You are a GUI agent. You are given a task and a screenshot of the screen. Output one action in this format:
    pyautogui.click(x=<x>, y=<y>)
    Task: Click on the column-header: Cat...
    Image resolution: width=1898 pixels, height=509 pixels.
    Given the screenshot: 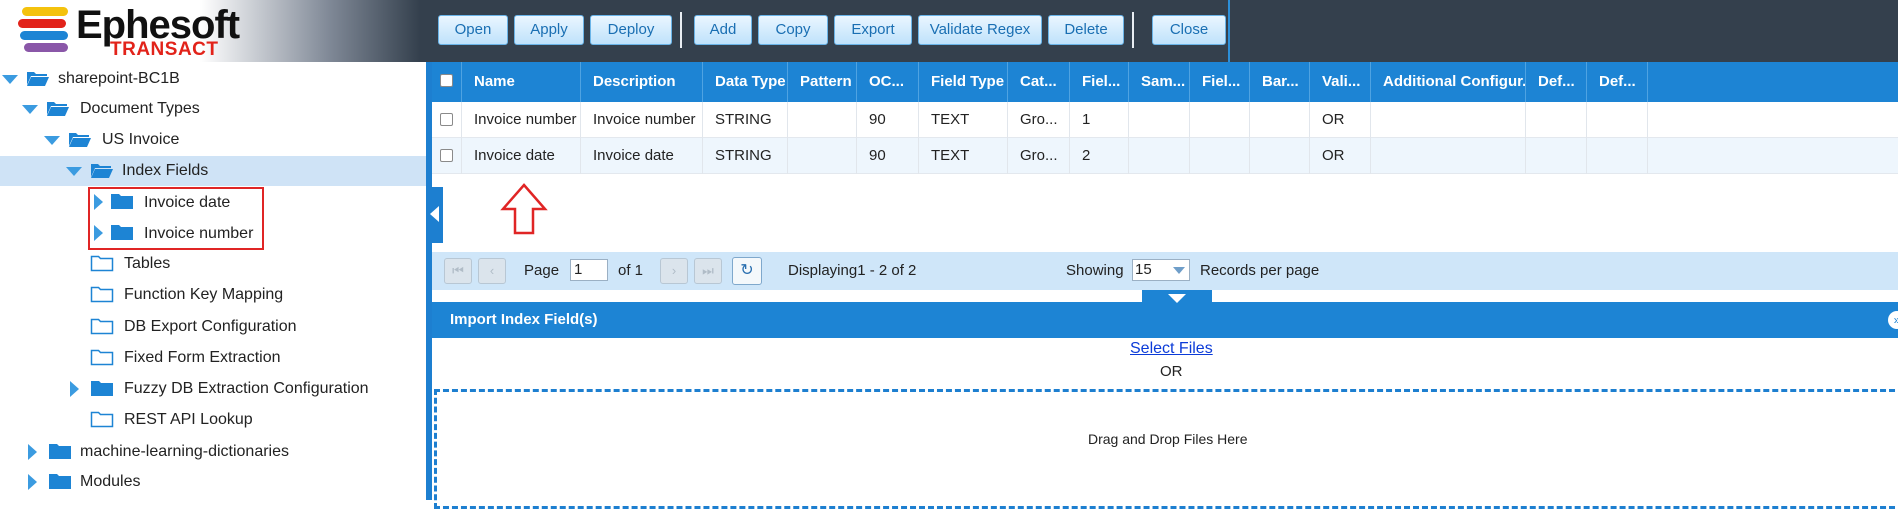 What is the action you would take?
    pyautogui.click(x=1039, y=82)
    